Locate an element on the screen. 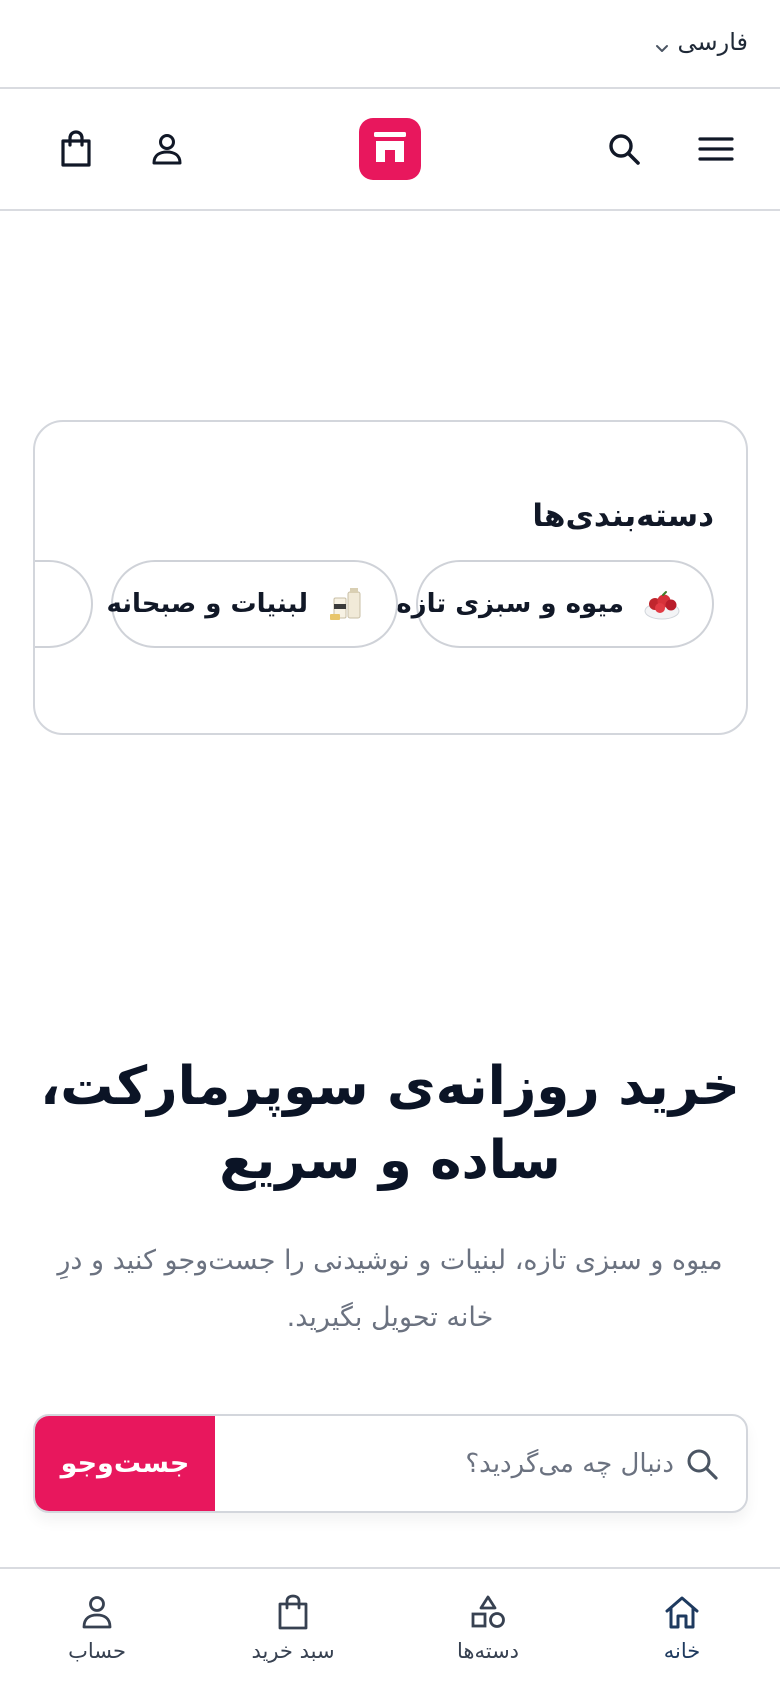 The image size is (780, 1690). dairy-icon is located at coordinates (346, 604).